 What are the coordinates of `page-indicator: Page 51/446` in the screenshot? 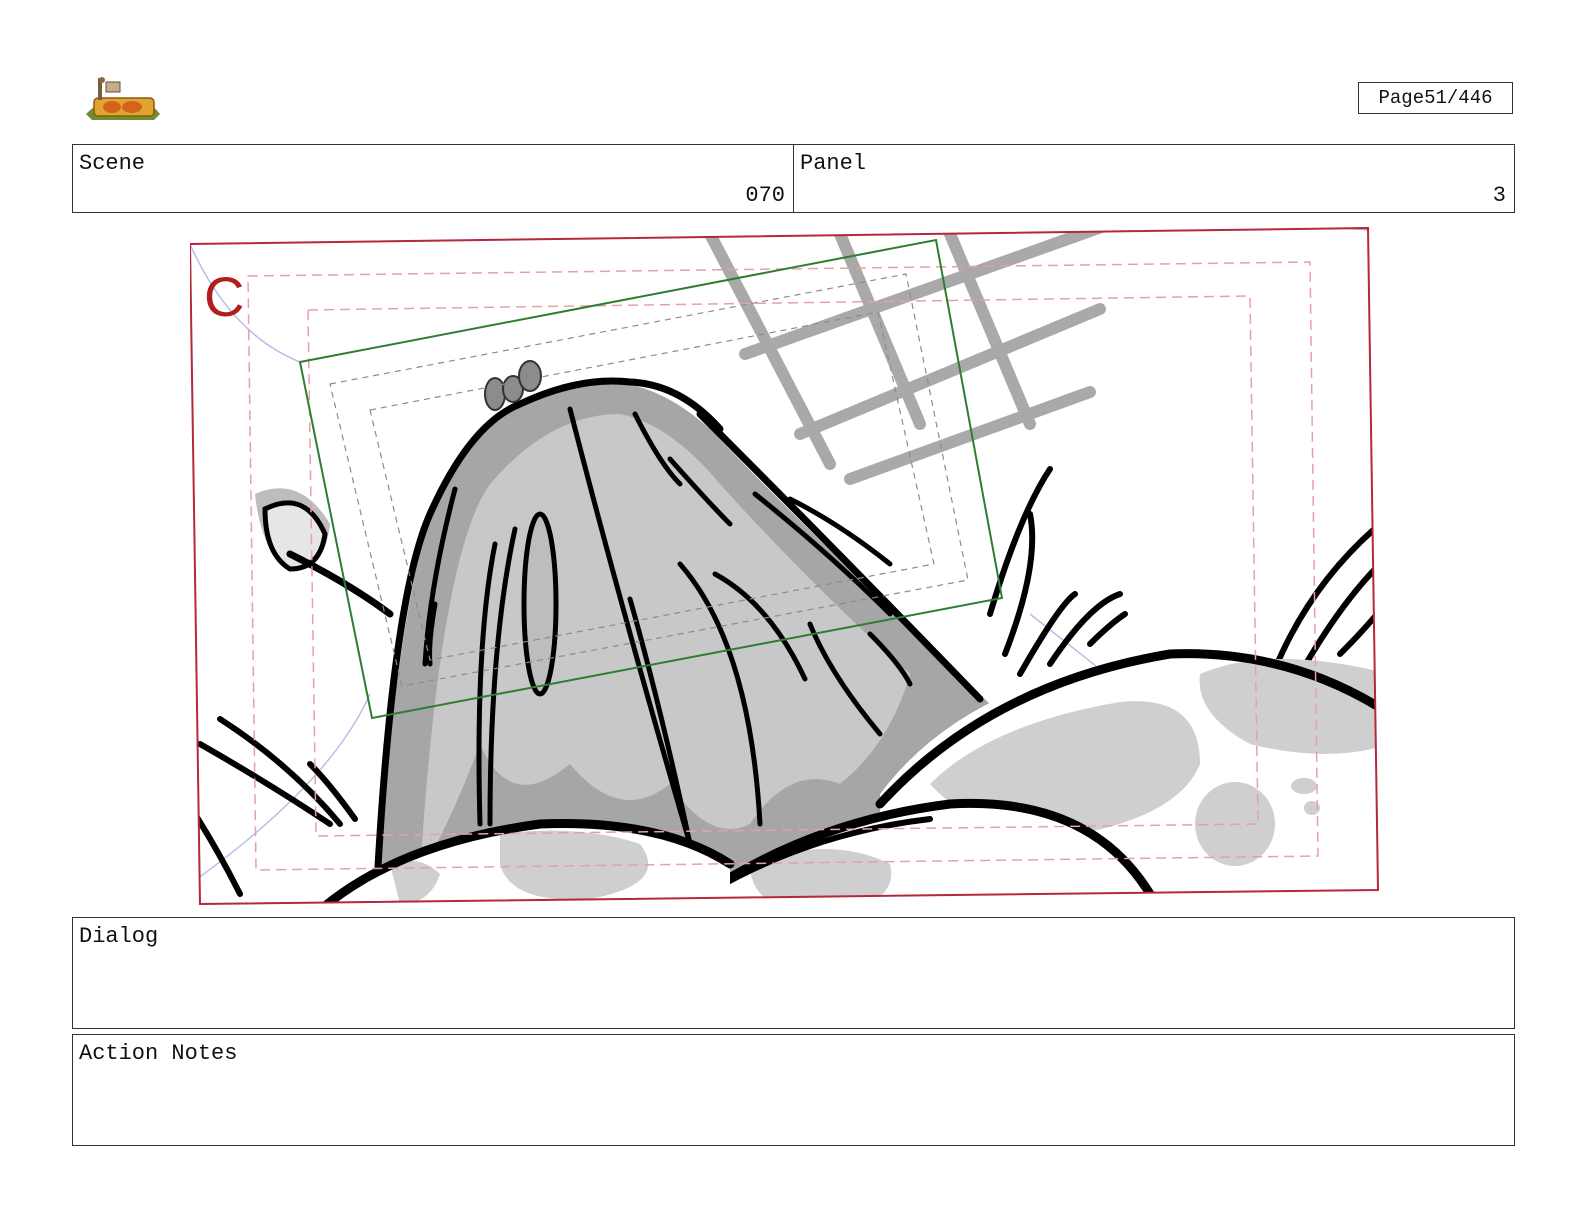 It's located at (1435, 98).